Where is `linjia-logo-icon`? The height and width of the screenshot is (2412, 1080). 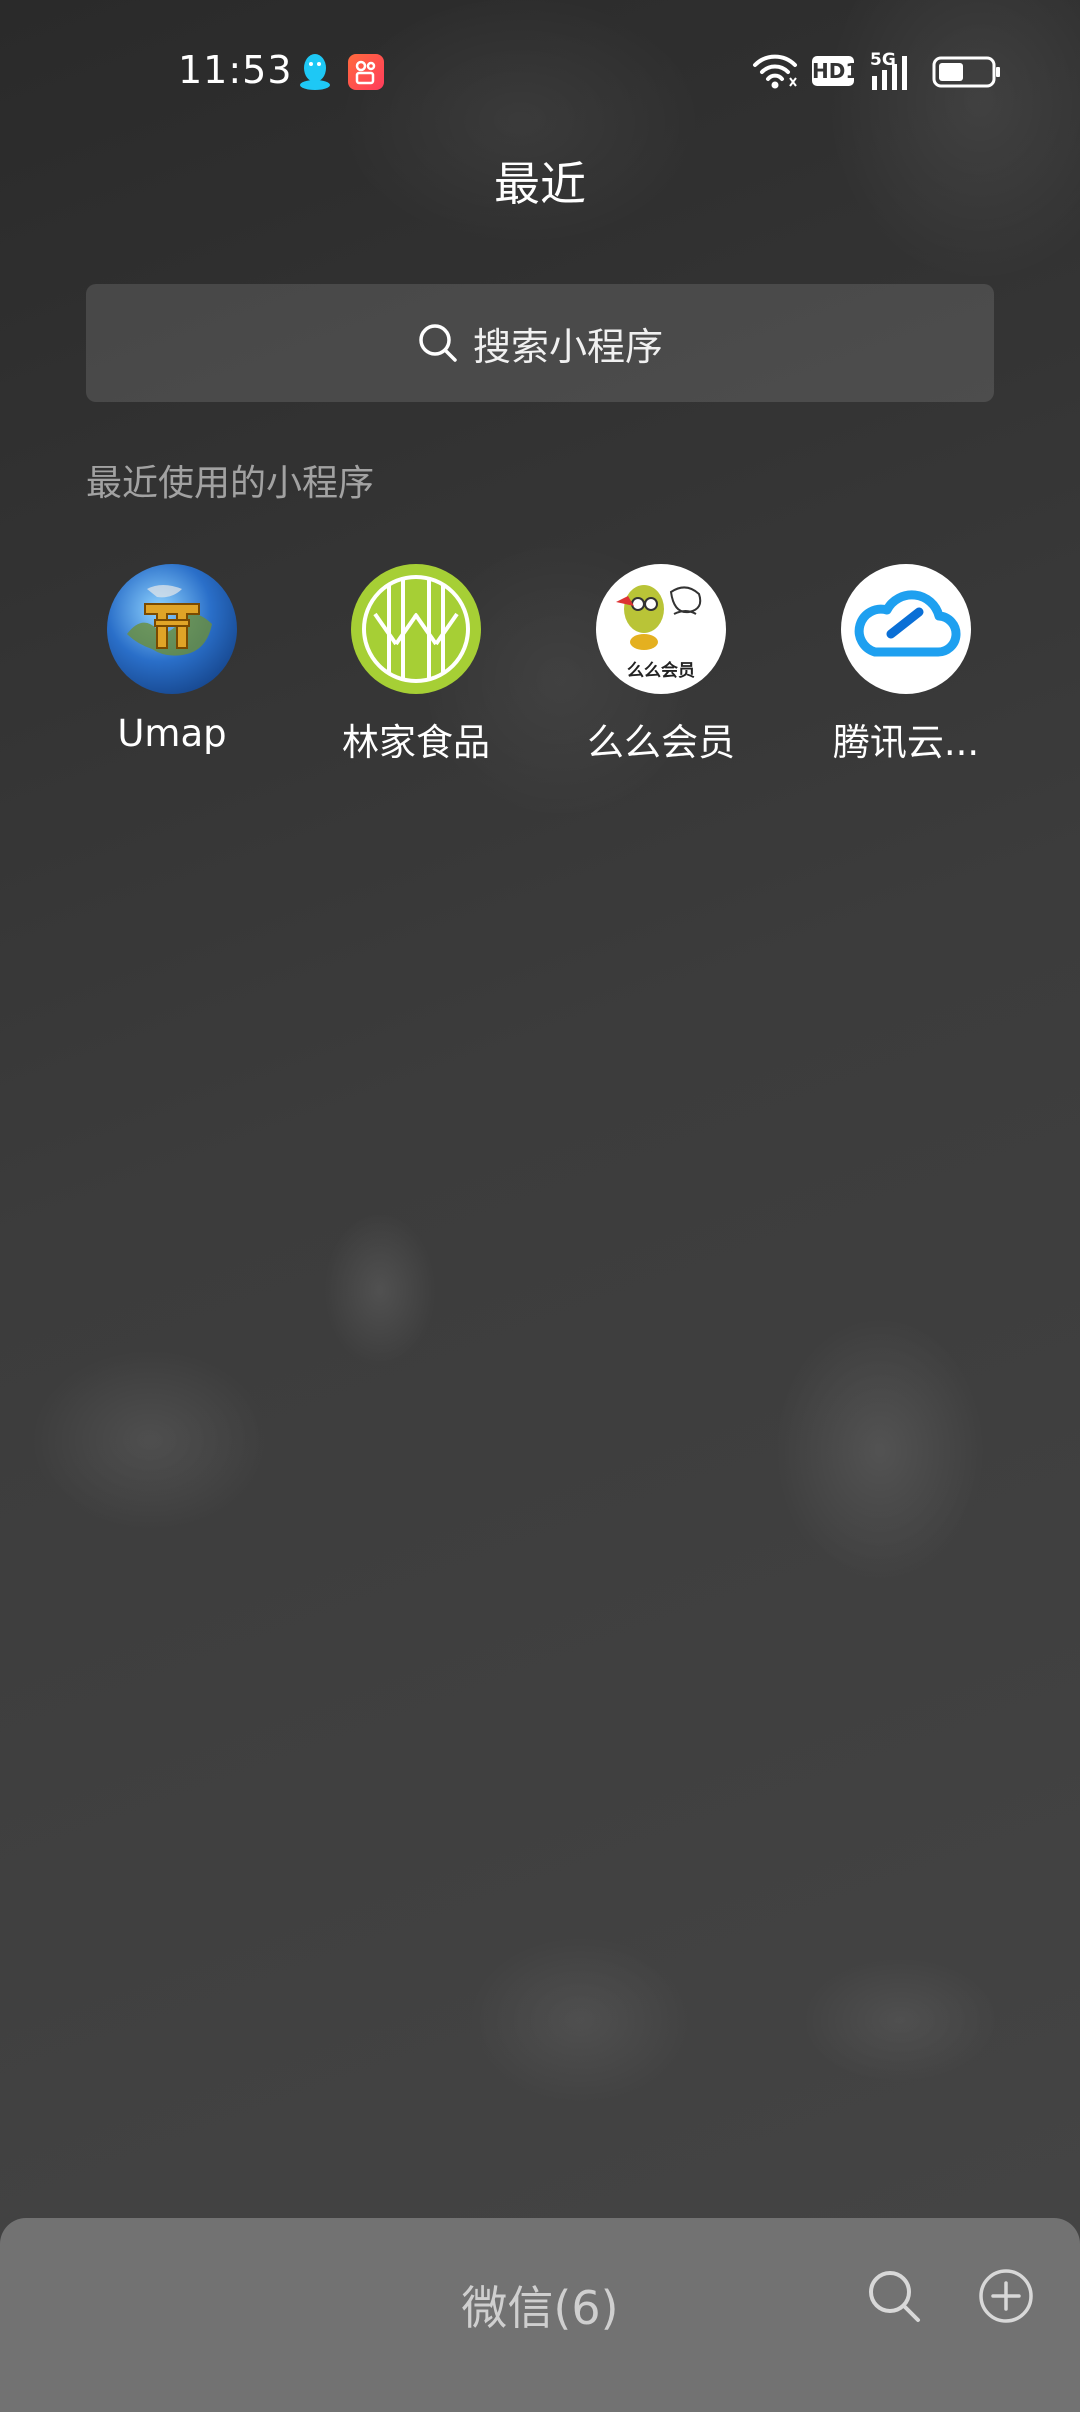
linjia-logo-icon is located at coordinates (416, 629).